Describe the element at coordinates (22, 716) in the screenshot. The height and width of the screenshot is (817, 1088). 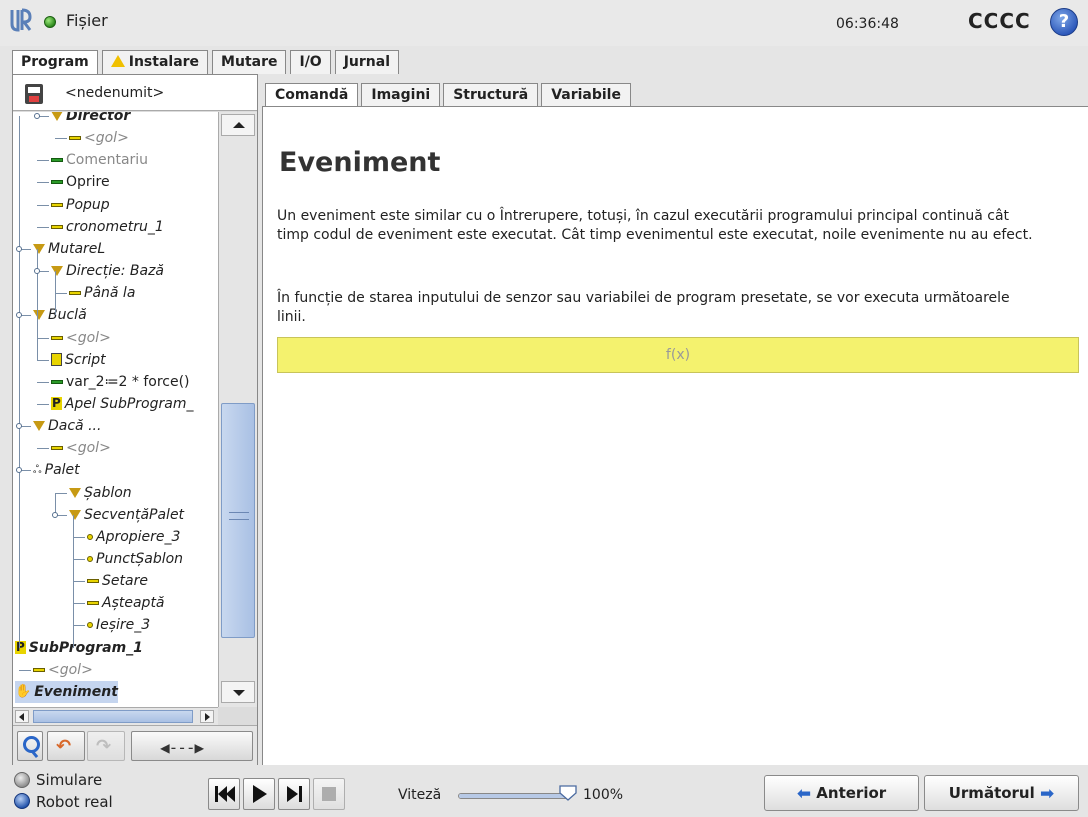
I see `scroll-left-button` at that location.